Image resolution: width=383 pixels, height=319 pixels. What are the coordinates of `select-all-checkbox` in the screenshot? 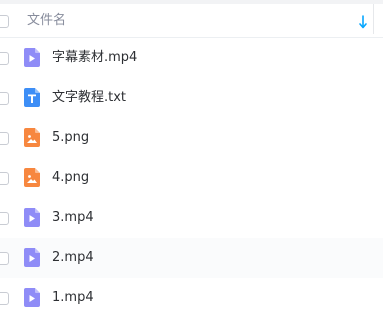 It's located at (4, 21).